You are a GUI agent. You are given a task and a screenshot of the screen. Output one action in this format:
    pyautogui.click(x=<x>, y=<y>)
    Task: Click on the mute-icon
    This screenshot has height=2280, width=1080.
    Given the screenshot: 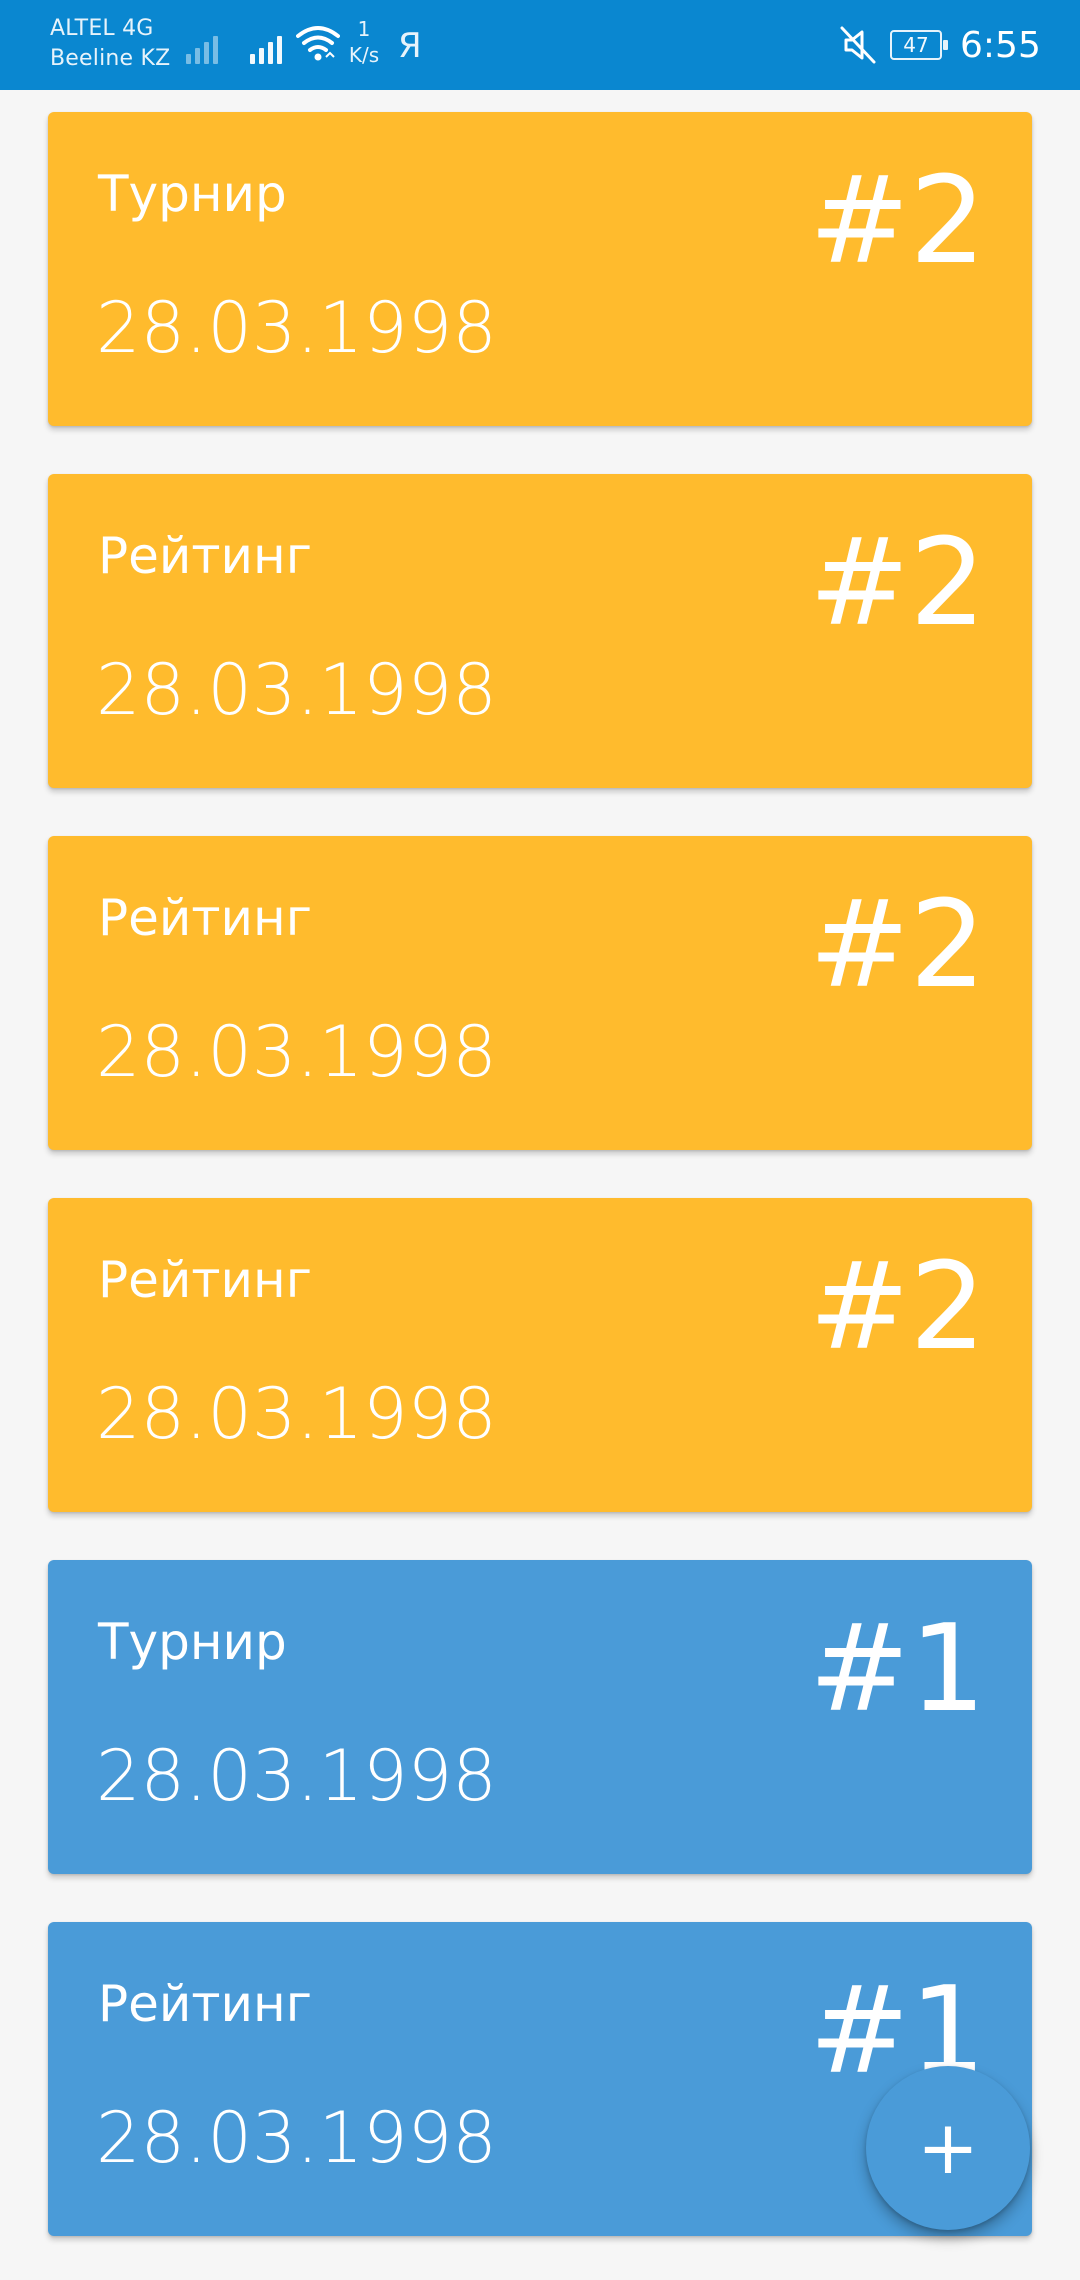 What is the action you would take?
    pyautogui.click(x=858, y=47)
    